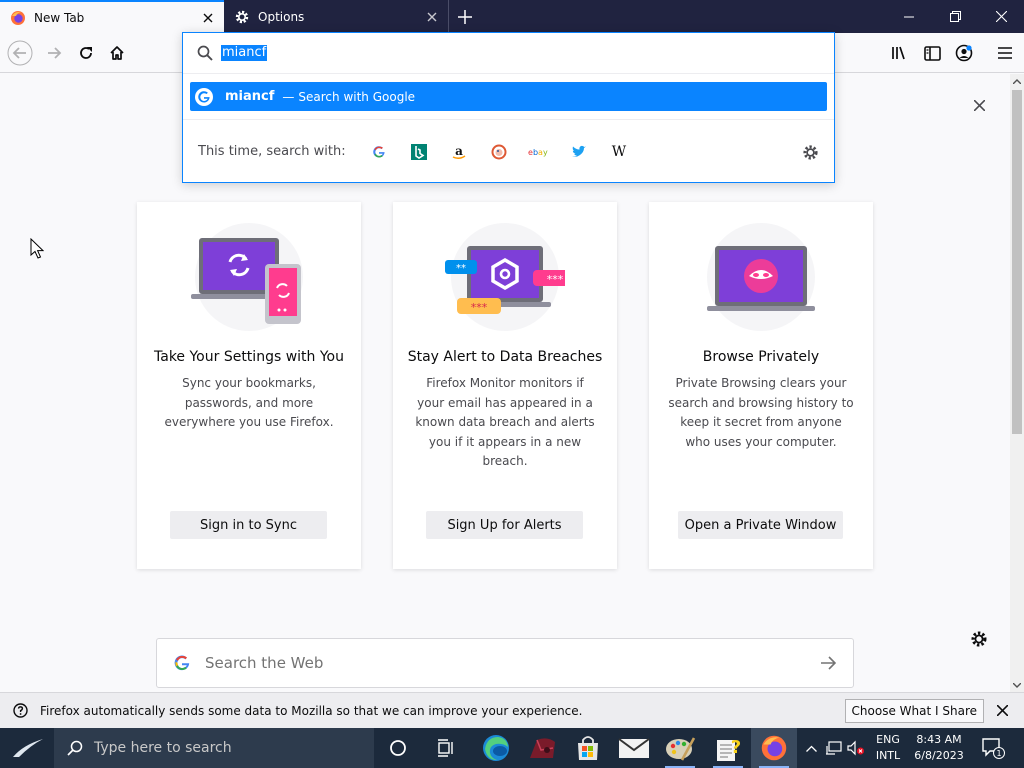  I want to click on twitter-engine-icon, so click(579, 152).